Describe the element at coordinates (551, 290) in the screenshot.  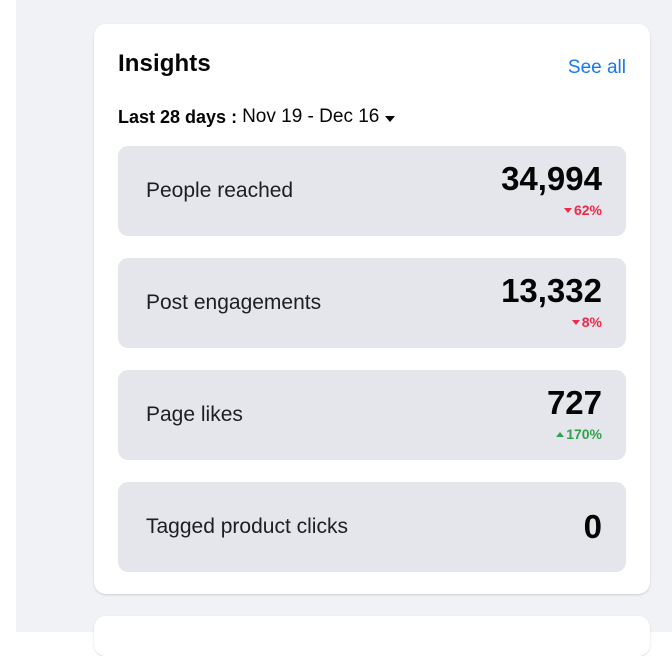
I see `metric-value: 13,332` at that location.